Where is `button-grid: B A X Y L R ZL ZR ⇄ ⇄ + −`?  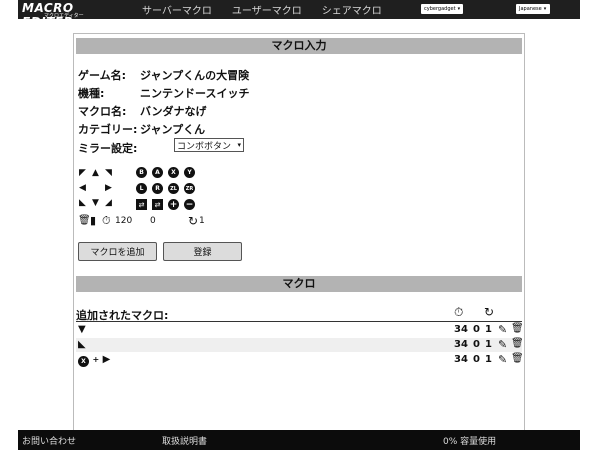
button-grid: B A X Y L R ZL ZR ⇄ ⇄ + − is located at coordinates (171, 189).